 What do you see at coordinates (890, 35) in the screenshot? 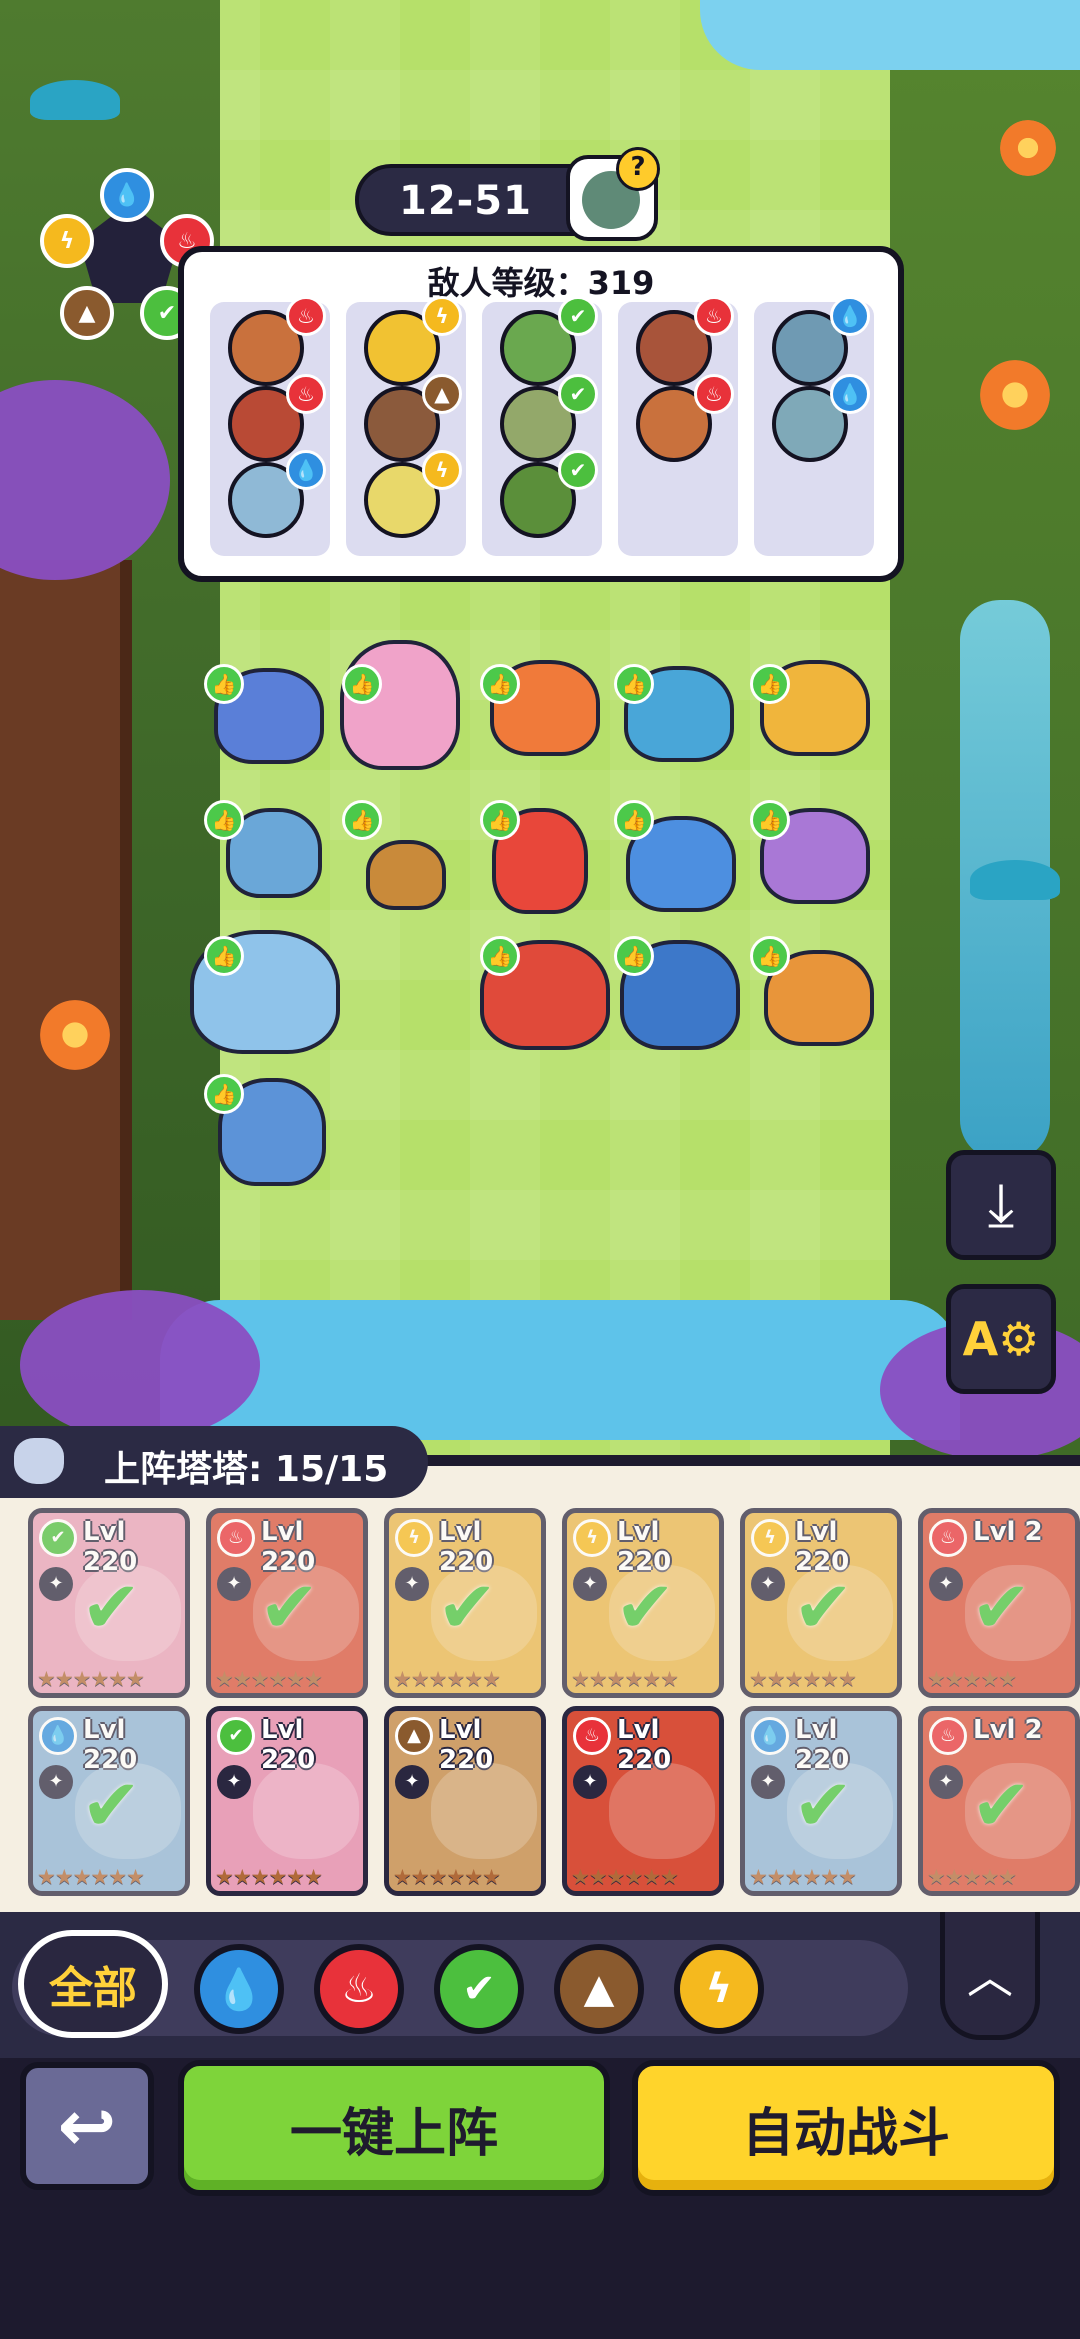
I see `water-top-decor` at bounding box center [890, 35].